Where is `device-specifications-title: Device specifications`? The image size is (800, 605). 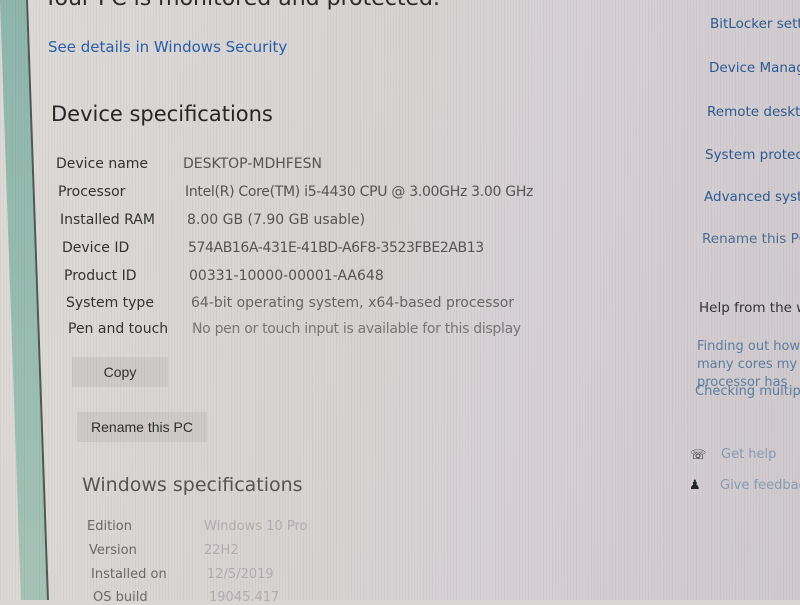
device-specifications-title: Device specifications is located at coordinates (162, 114).